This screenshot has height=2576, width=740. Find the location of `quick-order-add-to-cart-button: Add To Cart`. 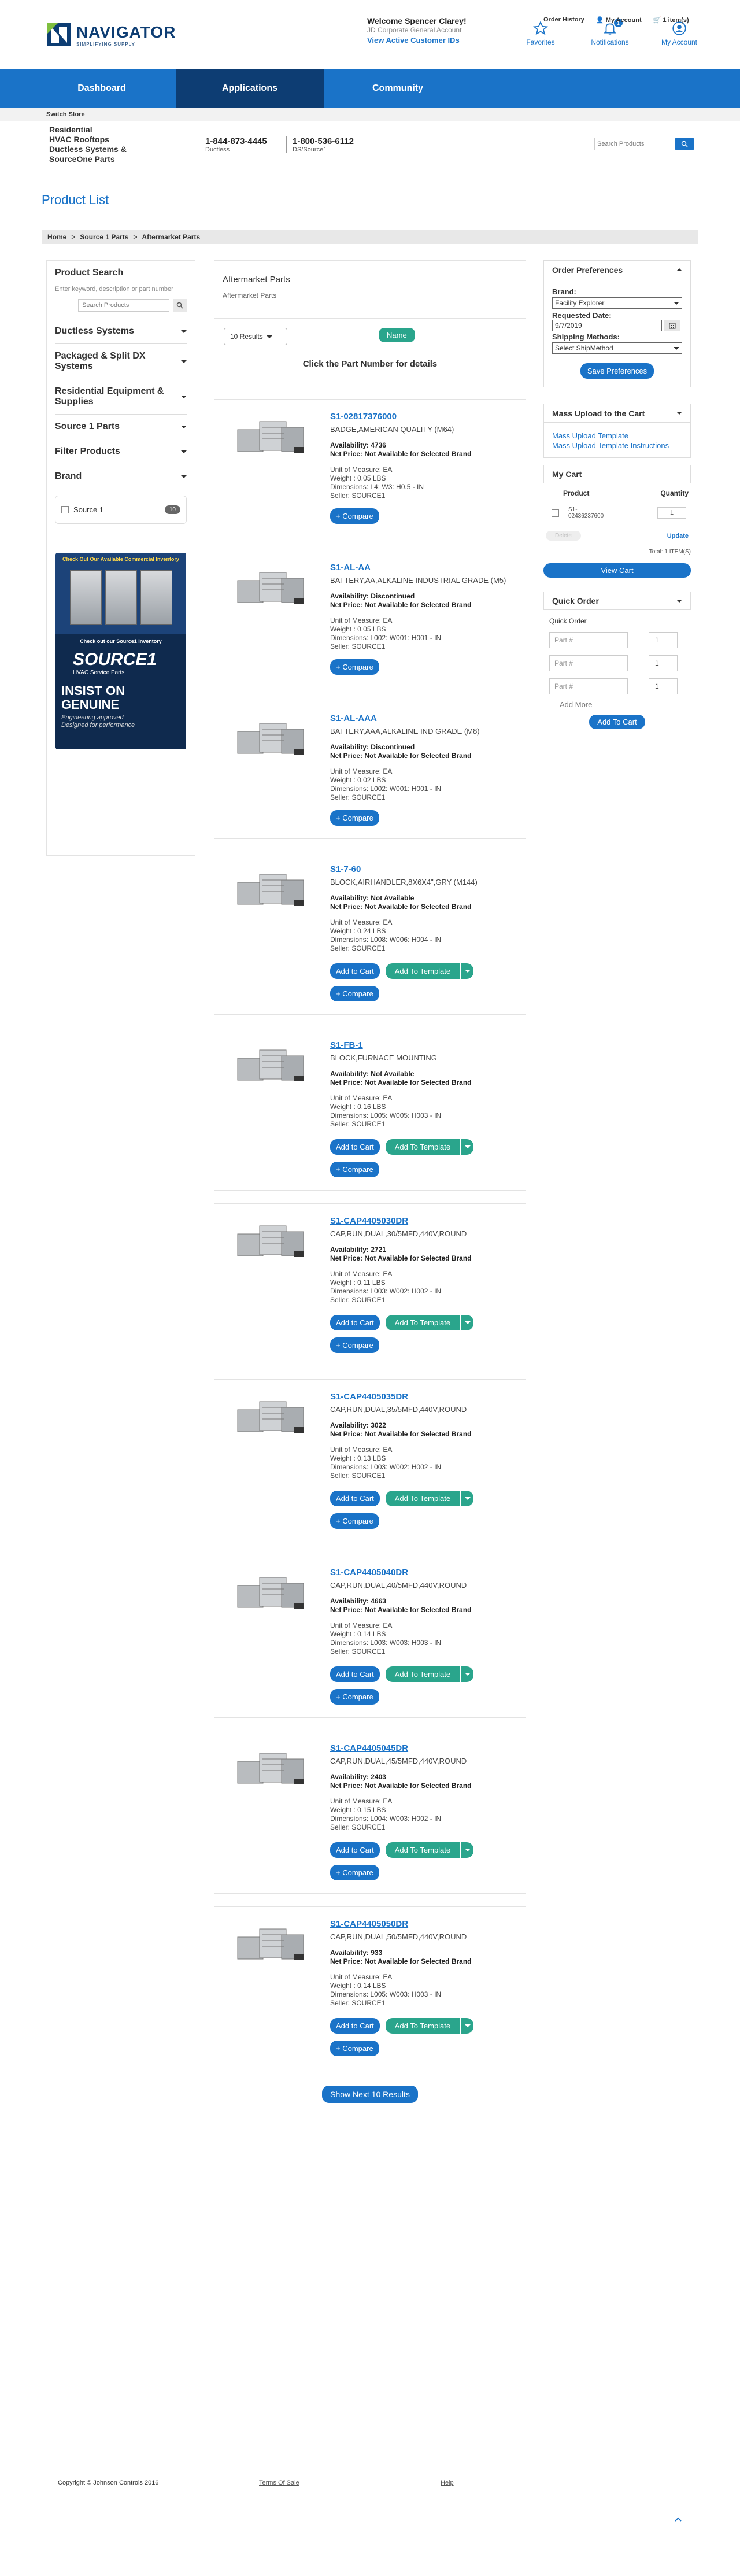

quick-order-add-to-cart-button: Add To Cart is located at coordinates (617, 722).